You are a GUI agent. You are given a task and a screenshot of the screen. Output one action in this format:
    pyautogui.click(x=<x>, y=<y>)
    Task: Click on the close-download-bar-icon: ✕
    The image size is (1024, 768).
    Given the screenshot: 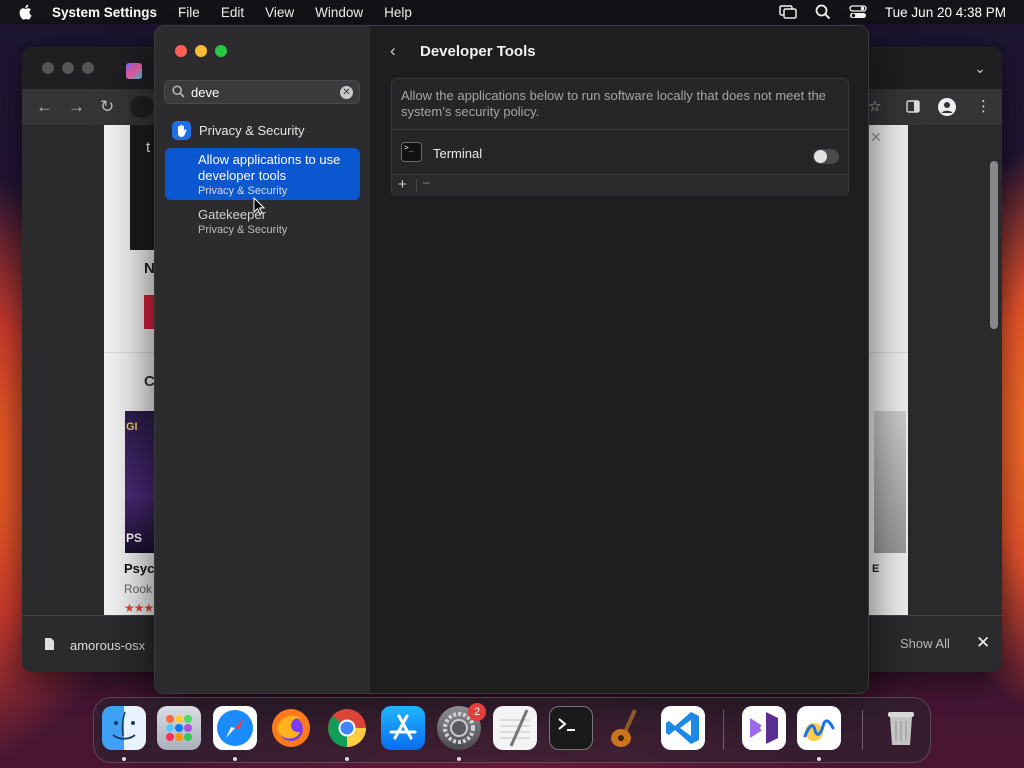 What is the action you would take?
    pyautogui.click(x=983, y=643)
    